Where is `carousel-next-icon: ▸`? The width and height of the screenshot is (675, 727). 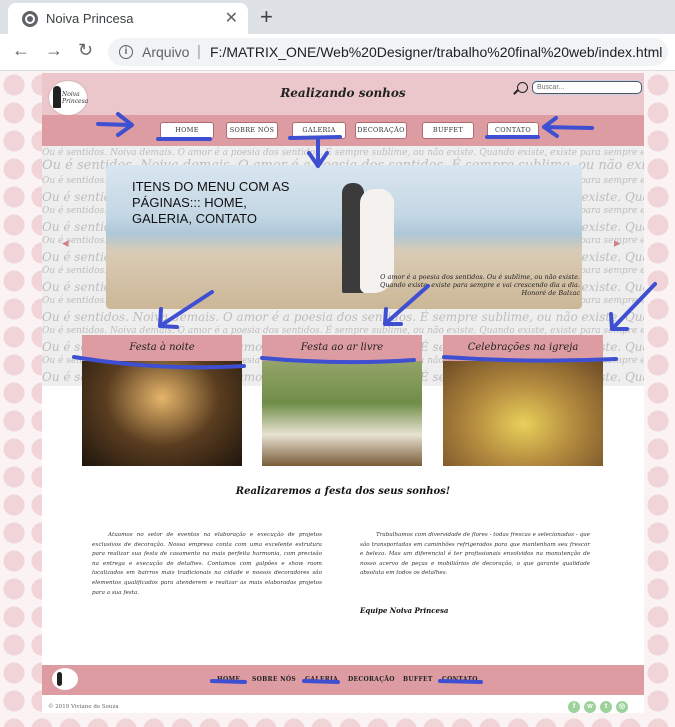
carousel-next-icon: ▸ is located at coordinates (617, 243).